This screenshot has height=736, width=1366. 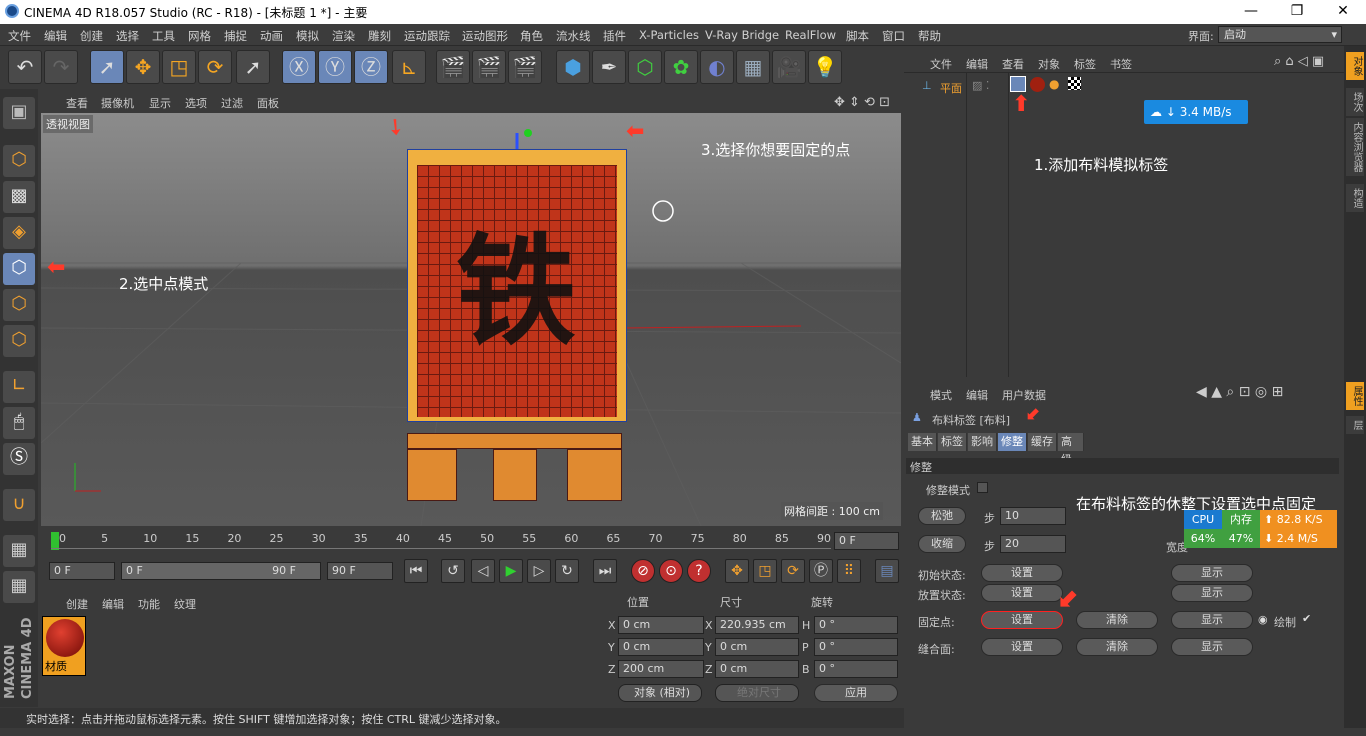 I want to click on dress-mode-checkbox, so click(x=982, y=487).